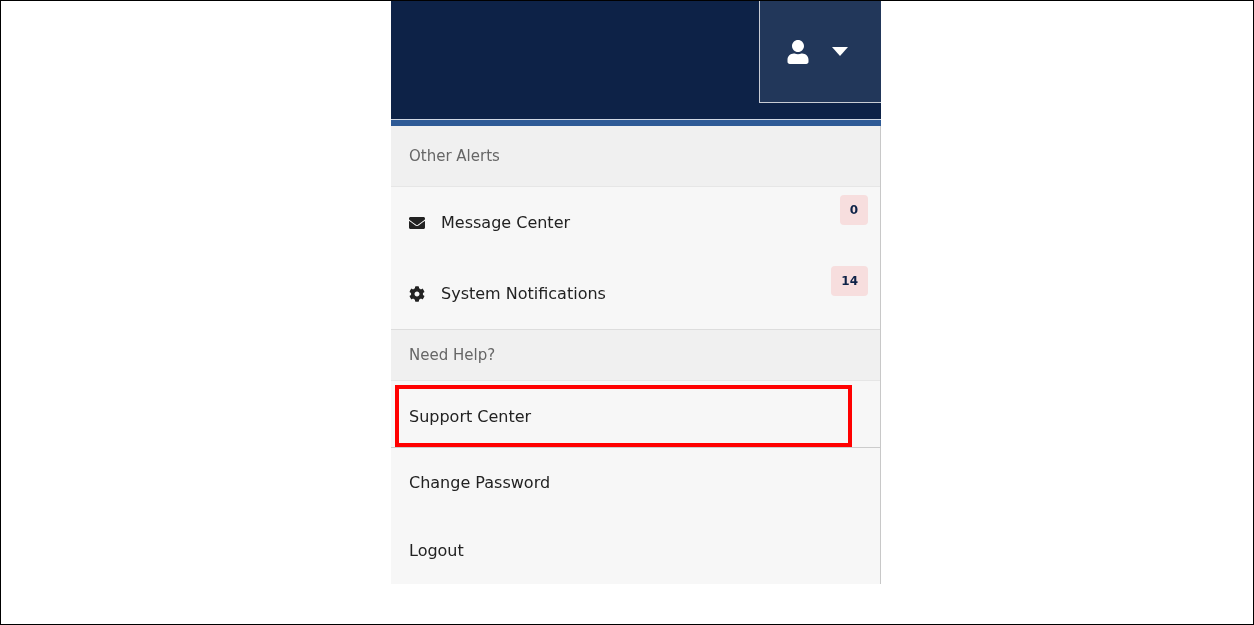 Image resolution: width=1254 pixels, height=625 pixels. Describe the element at coordinates (437, 550) in the screenshot. I see `menu-item-label: Logout` at that location.